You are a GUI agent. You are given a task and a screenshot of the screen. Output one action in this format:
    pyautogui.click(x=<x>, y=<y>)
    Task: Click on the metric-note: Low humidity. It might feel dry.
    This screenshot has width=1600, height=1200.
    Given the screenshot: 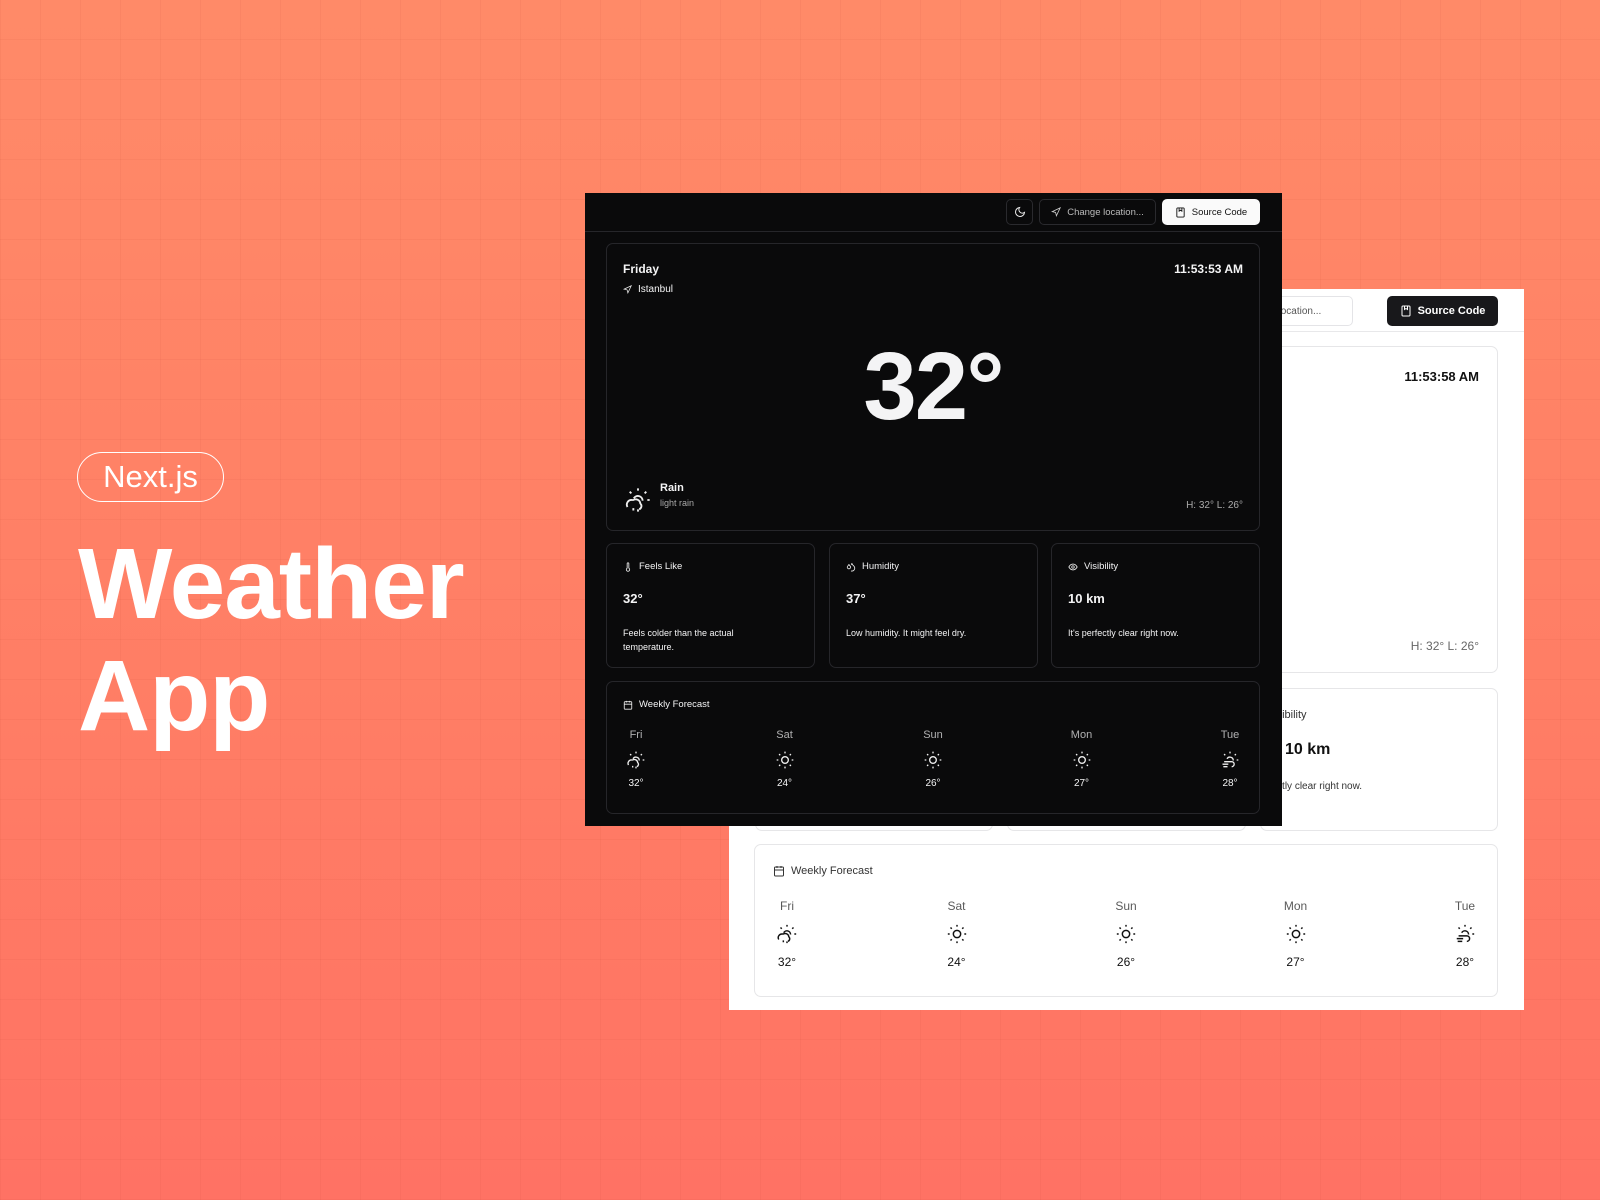 What is the action you would take?
    pyautogui.click(x=906, y=633)
    